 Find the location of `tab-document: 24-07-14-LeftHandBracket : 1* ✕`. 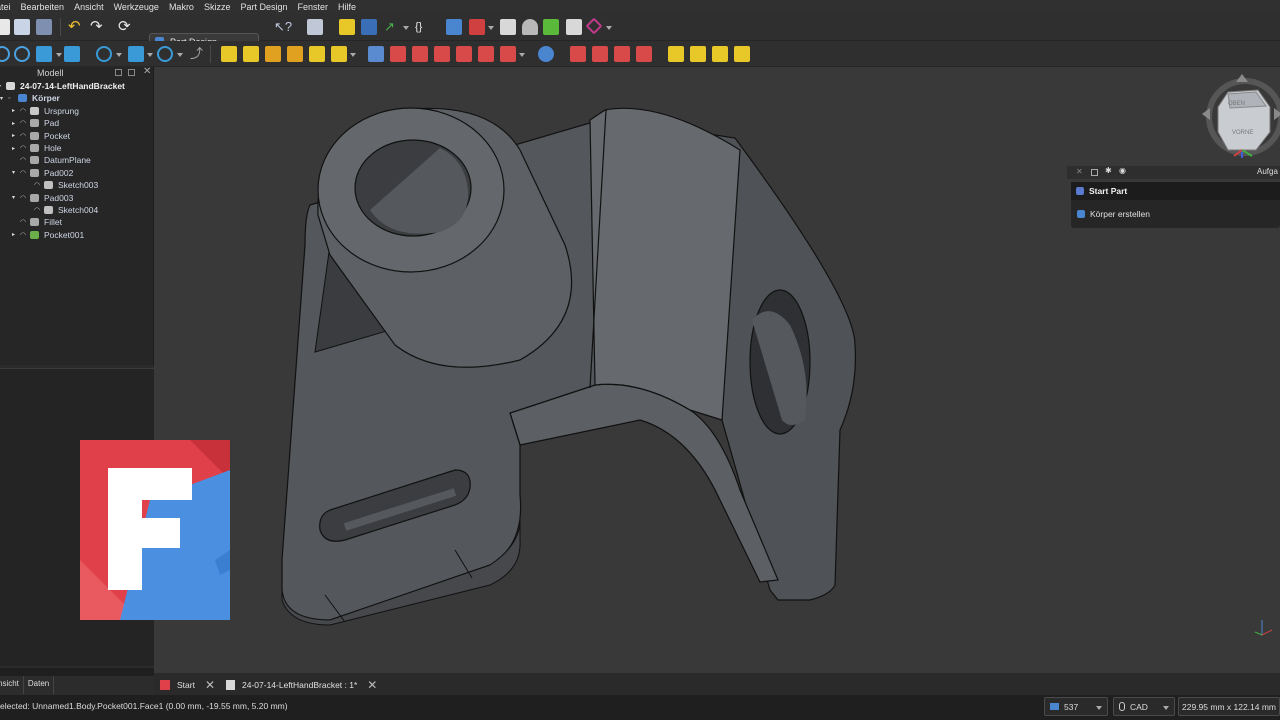

tab-document: 24-07-14-LeftHandBracket : 1* ✕ is located at coordinates (301, 684).